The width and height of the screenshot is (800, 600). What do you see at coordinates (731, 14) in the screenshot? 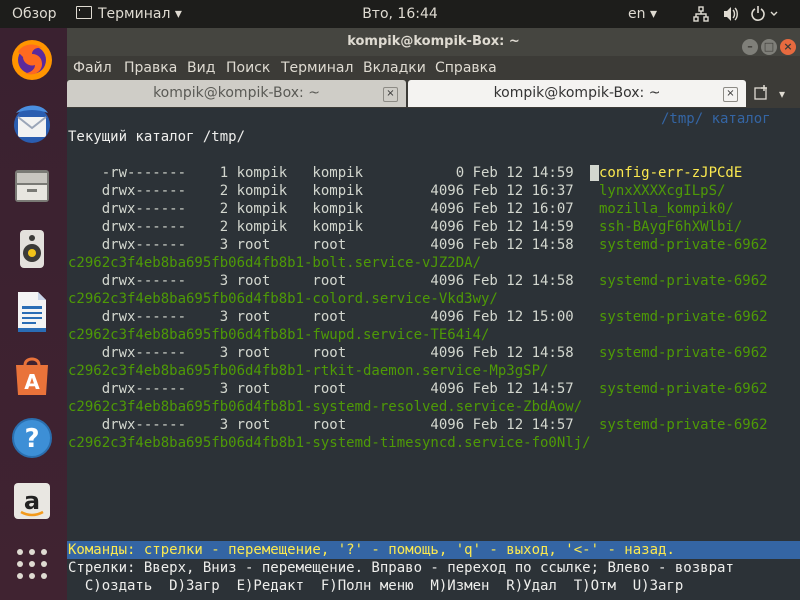
I see `volume-icon` at bounding box center [731, 14].